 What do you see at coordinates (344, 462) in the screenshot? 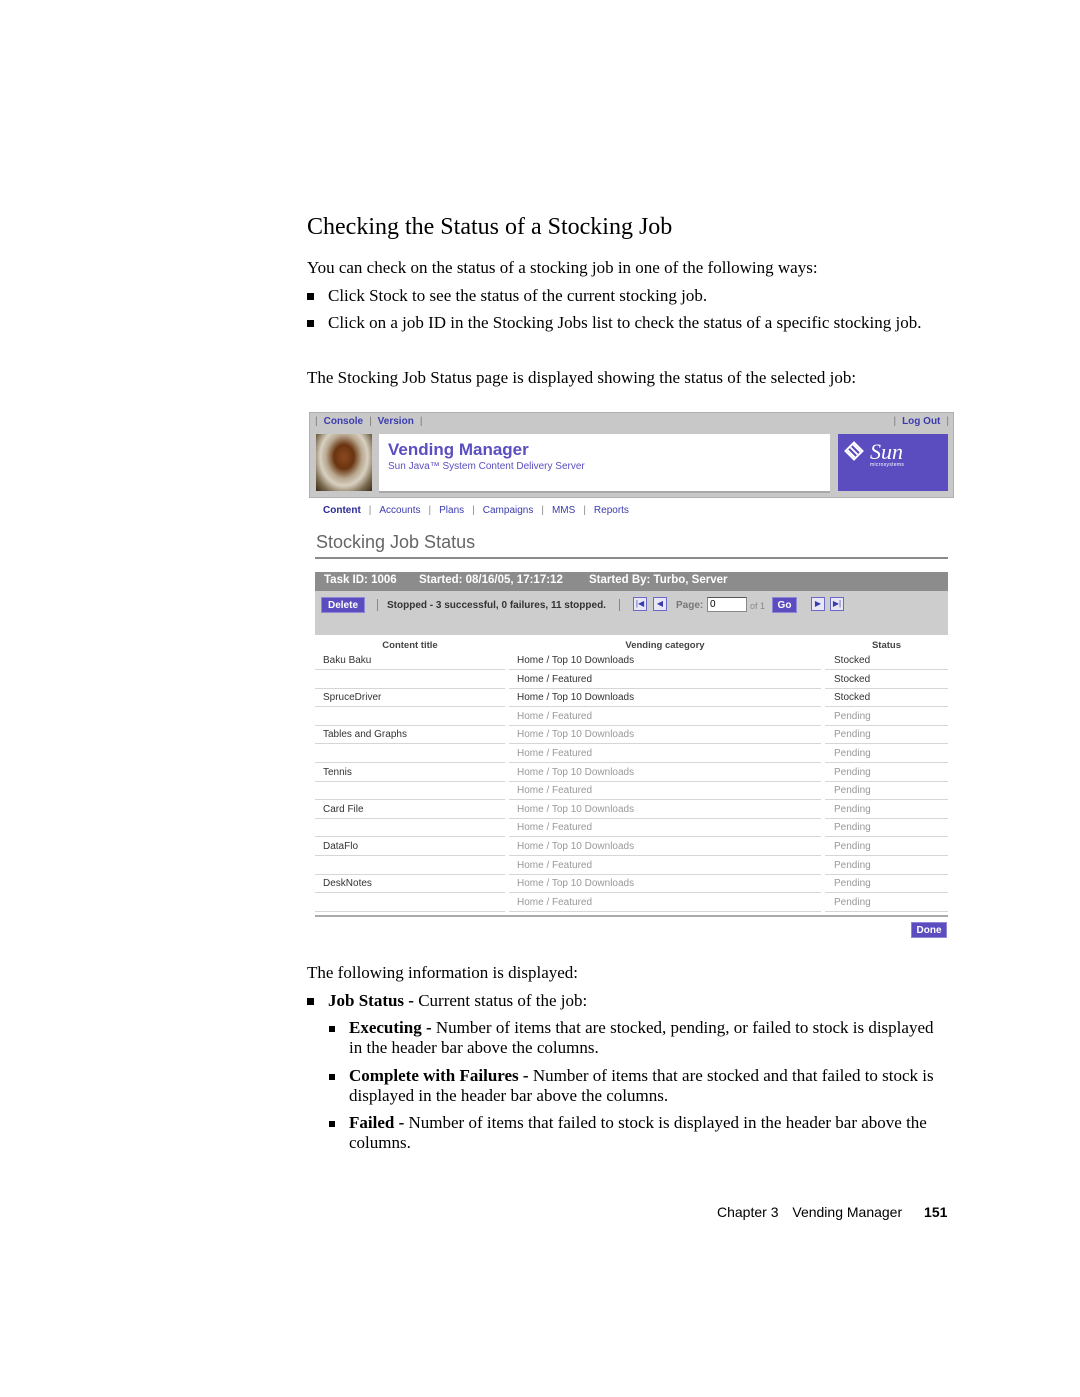
I see `product-photo` at bounding box center [344, 462].